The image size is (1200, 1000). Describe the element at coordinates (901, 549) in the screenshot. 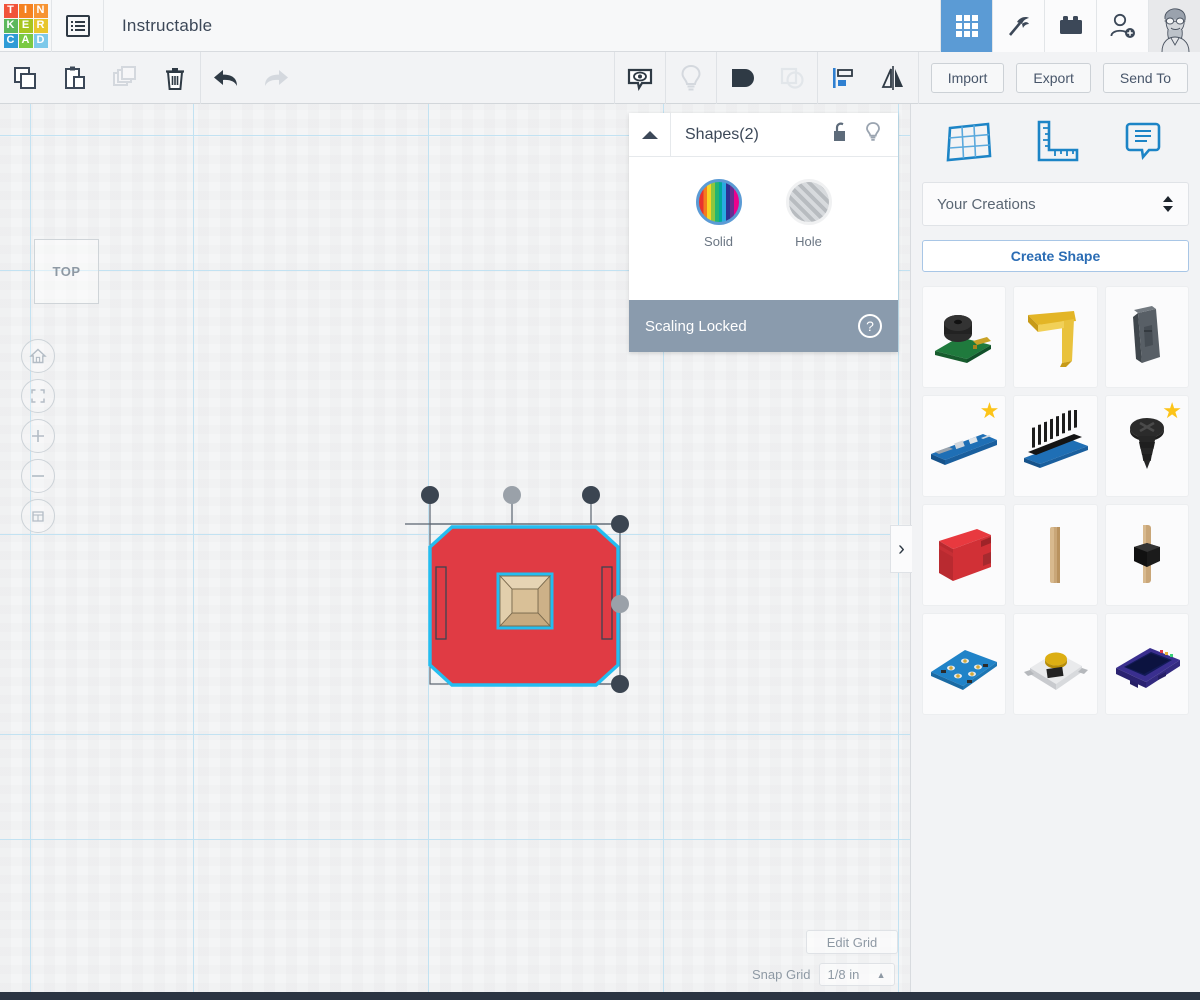

I see `right-panel-collapse-tab: ›` at that location.